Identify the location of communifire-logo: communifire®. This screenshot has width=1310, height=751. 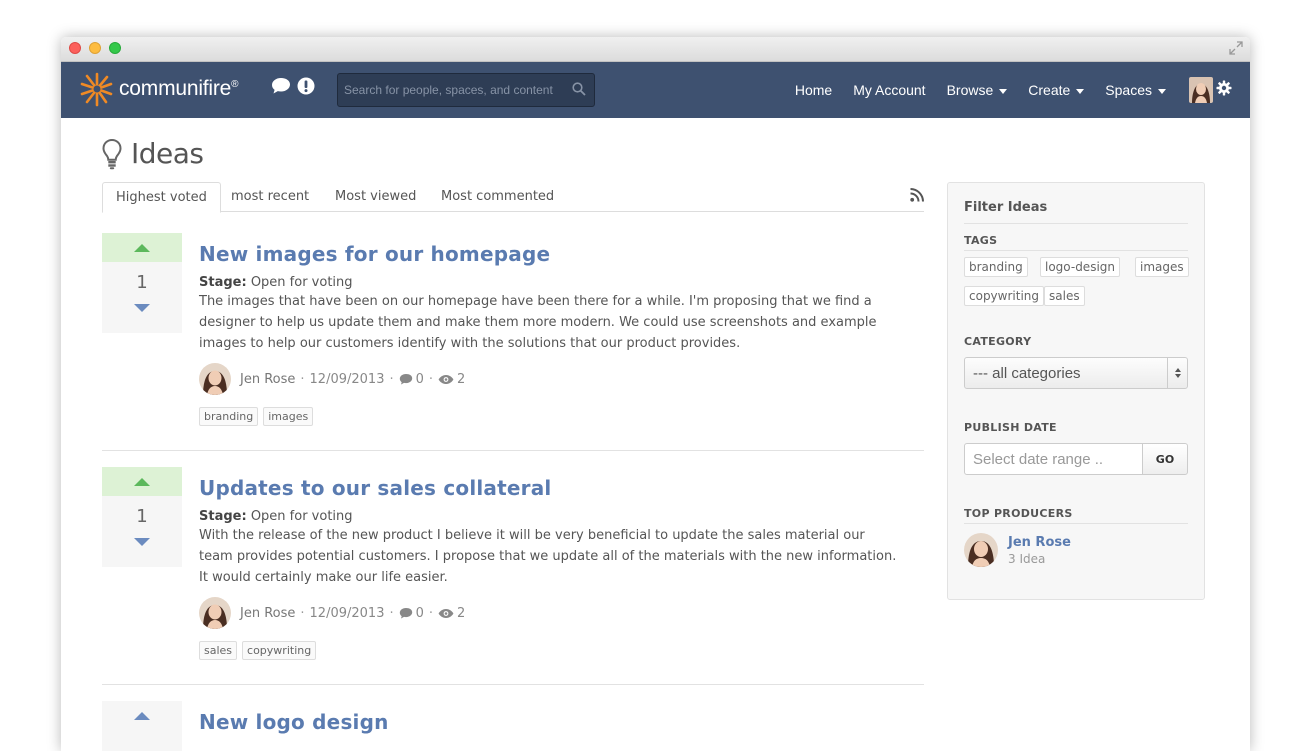
(159, 89).